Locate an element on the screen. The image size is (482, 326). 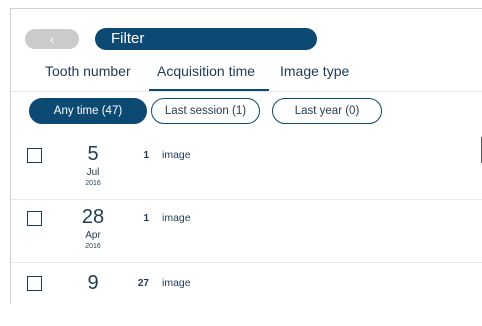
chip-last-year: Last year (0) is located at coordinates (327, 111).